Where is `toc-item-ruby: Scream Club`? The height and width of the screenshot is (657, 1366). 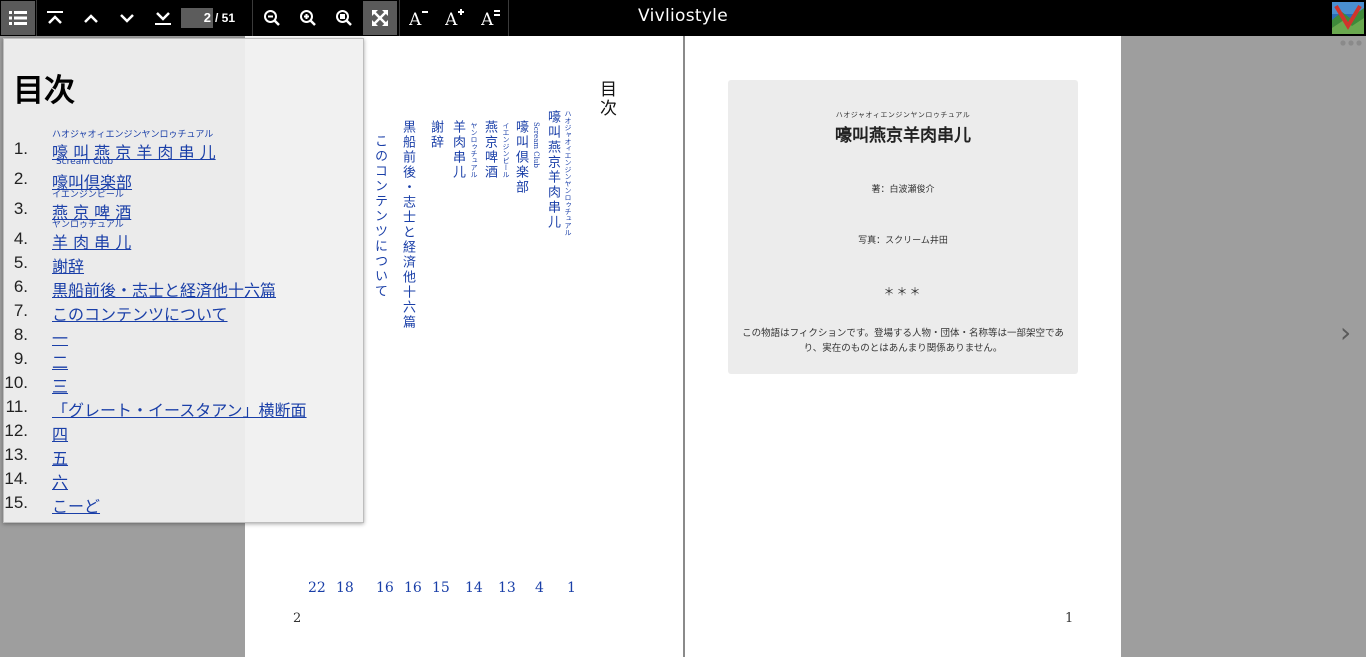 toc-item-ruby: Scream Club is located at coordinates (85, 162).